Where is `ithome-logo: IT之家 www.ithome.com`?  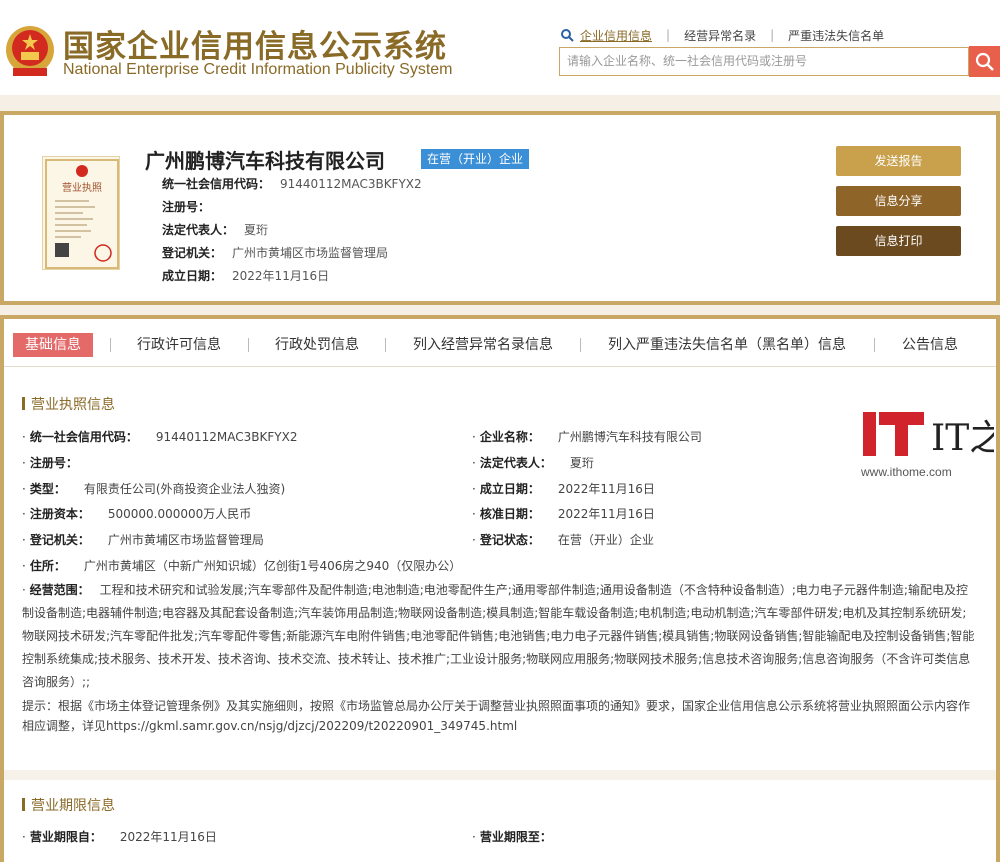 ithome-logo: IT之家 www.ithome.com is located at coordinates (927, 445).